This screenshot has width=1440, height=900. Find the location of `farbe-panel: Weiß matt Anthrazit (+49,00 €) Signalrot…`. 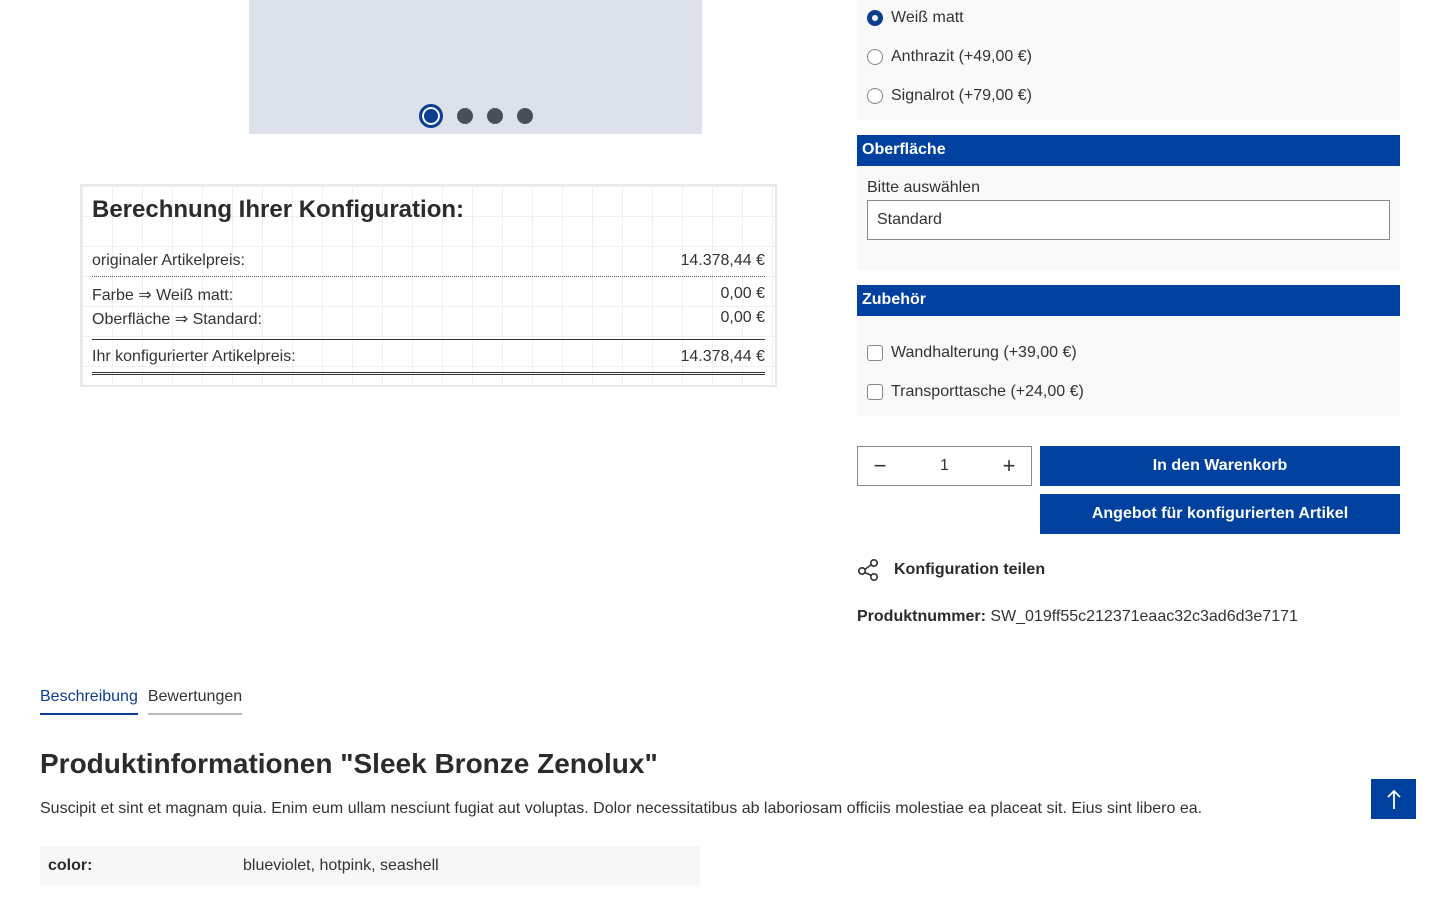

farbe-panel: Weiß matt Anthrazit (+49,00 €) Signalrot… is located at coordinates (1128, 60).